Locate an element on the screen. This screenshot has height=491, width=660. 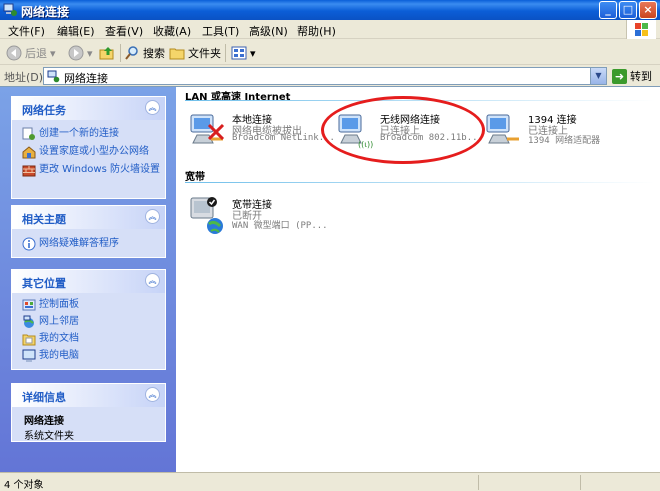
menu-file: 文件(F) is located at coordinates (26, 31).